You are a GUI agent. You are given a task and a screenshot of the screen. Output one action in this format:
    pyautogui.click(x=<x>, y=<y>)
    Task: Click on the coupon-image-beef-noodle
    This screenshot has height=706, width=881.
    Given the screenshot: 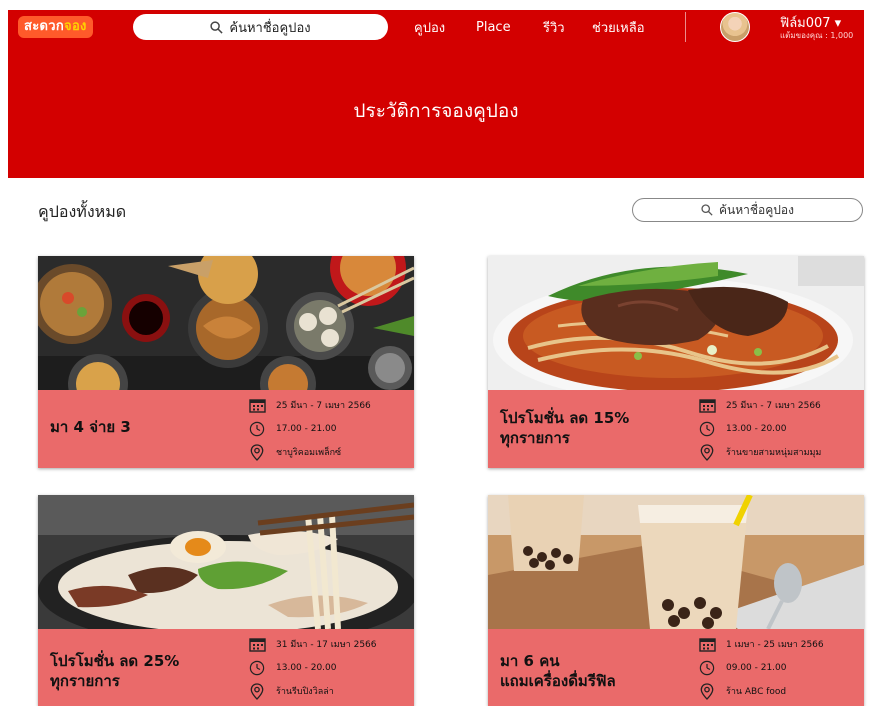 What is the action you would take?
    pyautogui.click(x=676, y=323)
    